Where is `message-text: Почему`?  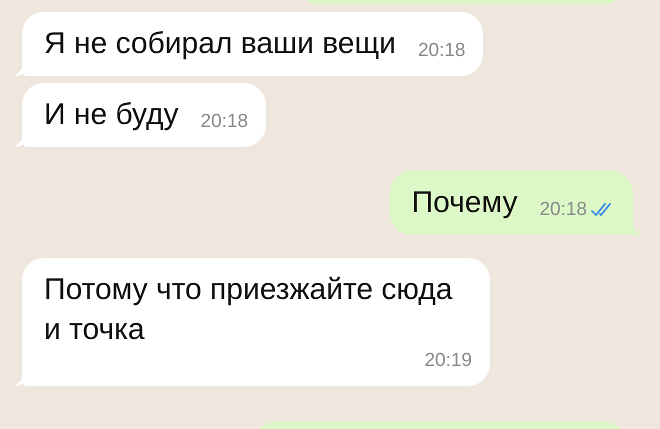 message-text: Почему is located at coordinates (465, 203).